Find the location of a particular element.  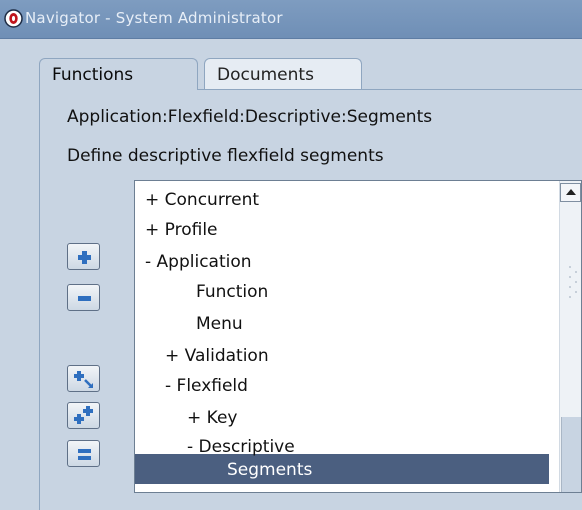

expand-all-icon is located at coordinates (83, 415).